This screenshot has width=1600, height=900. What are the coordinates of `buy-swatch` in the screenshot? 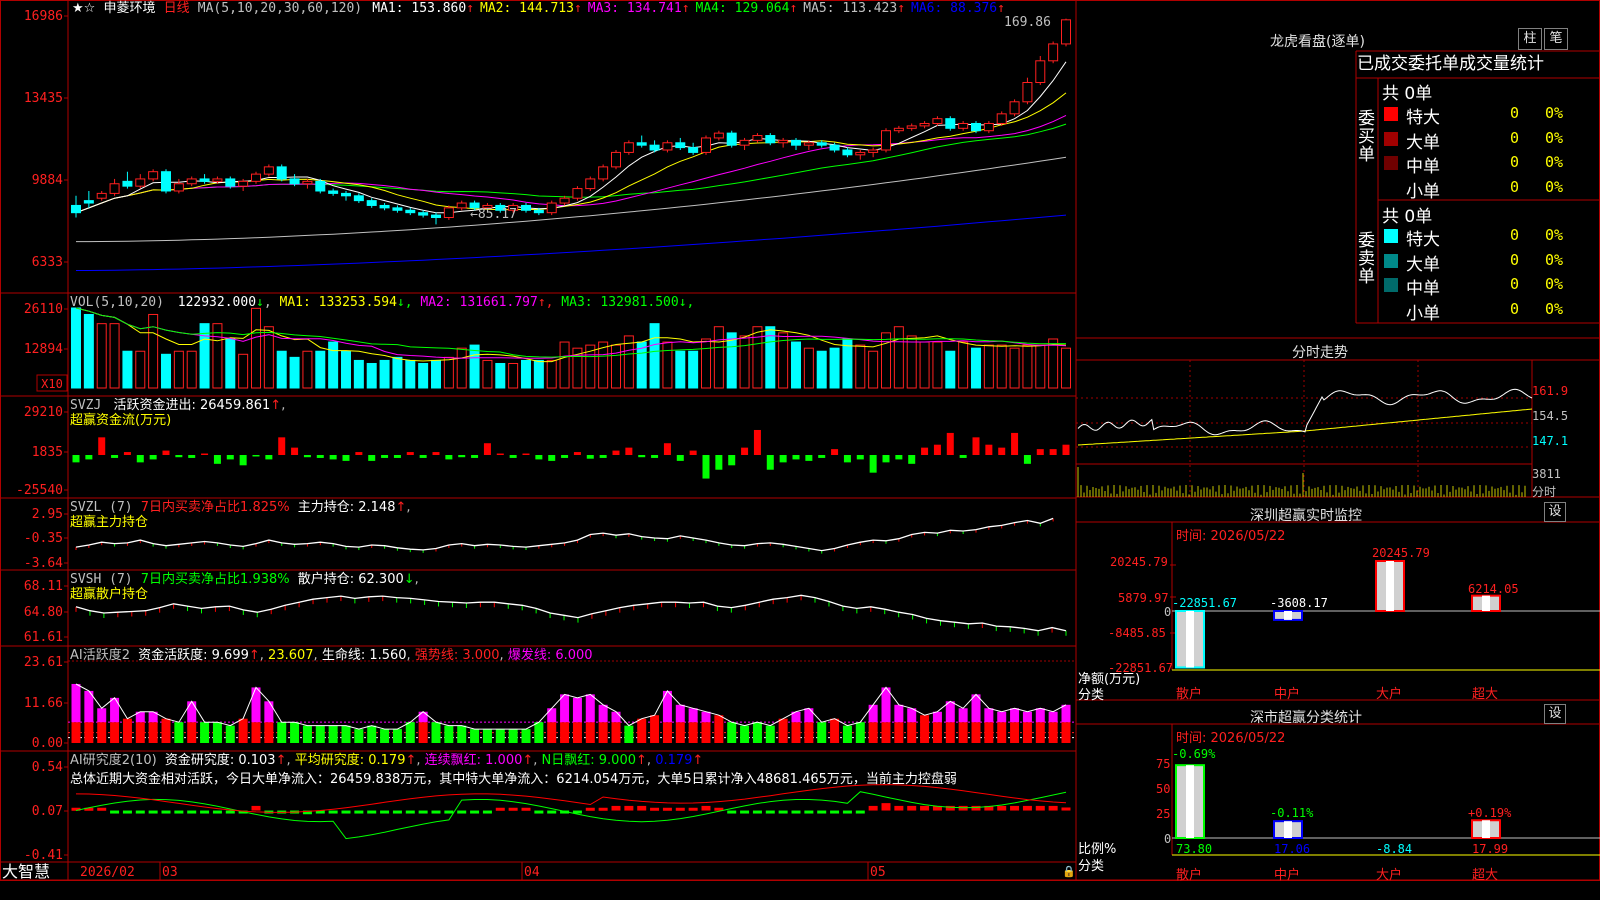 It's located at (1391, 138).